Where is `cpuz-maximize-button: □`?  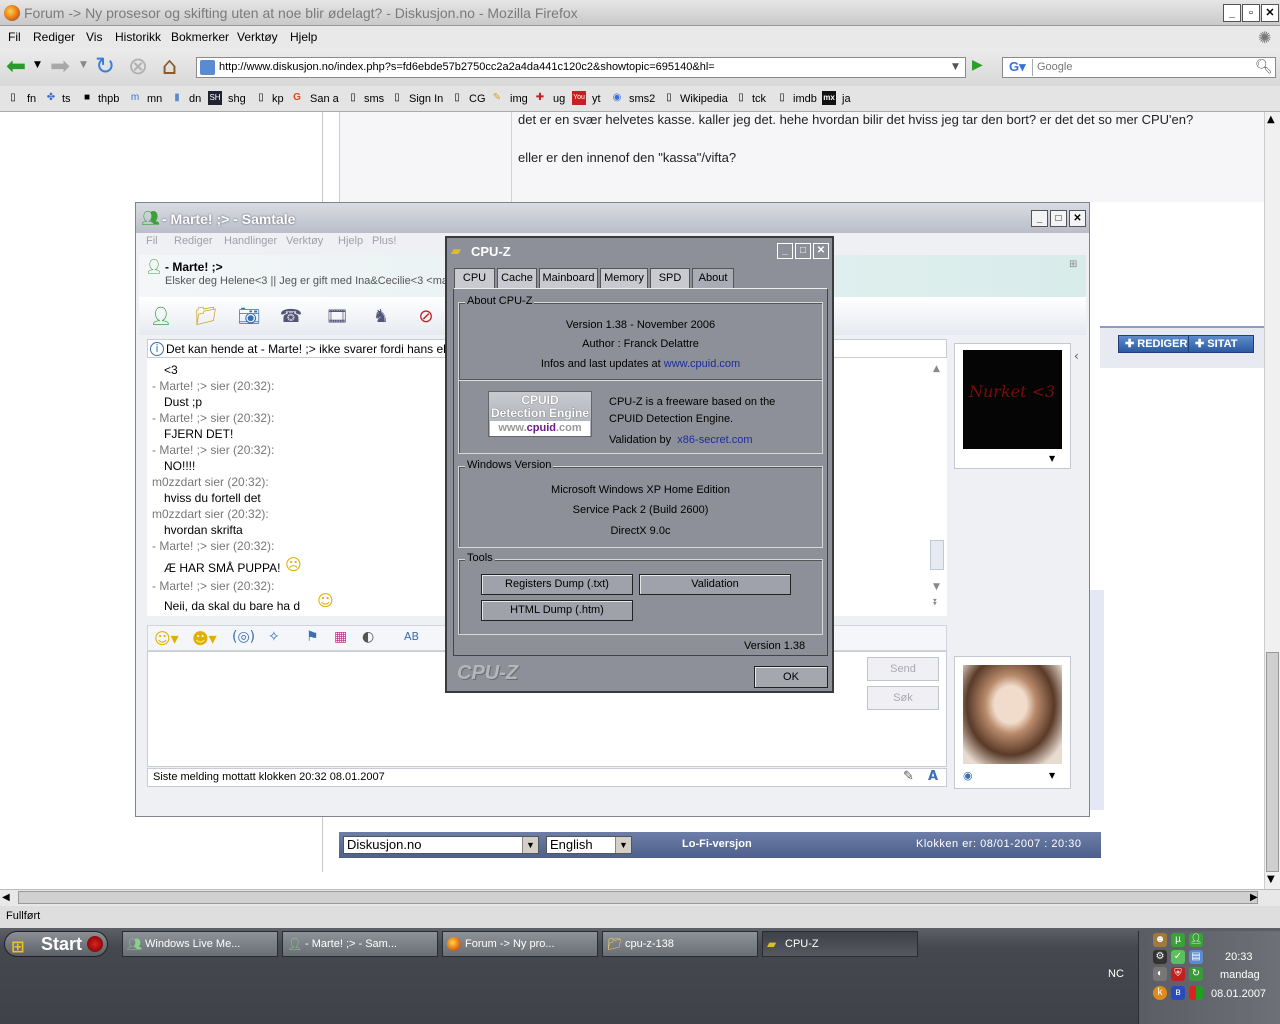 cpuz-maximize-button: □ is located at coordinates (803, 251).